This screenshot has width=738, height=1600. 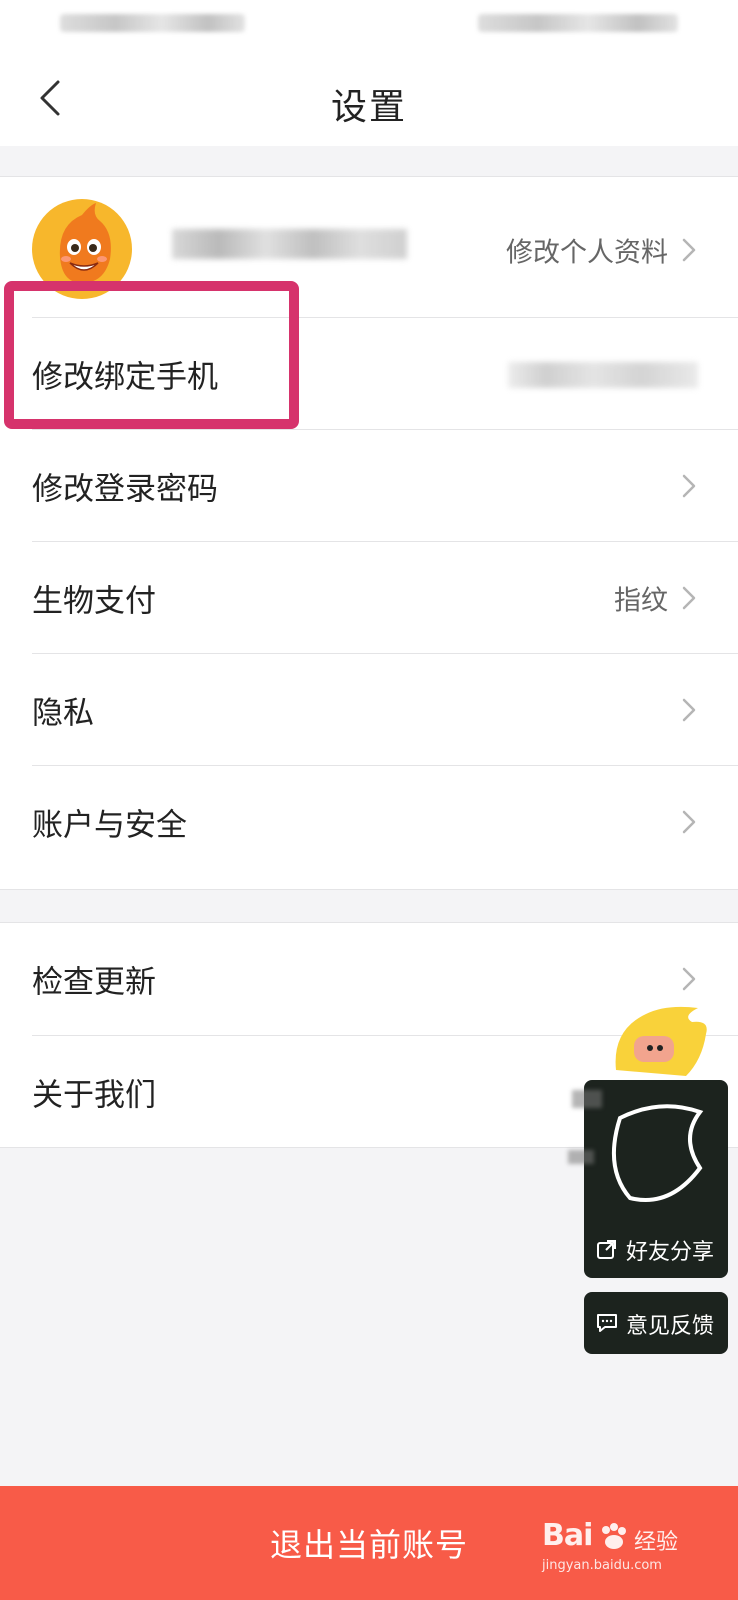 I want to click on row-label: 生物支付, so click(x=94, y=601).